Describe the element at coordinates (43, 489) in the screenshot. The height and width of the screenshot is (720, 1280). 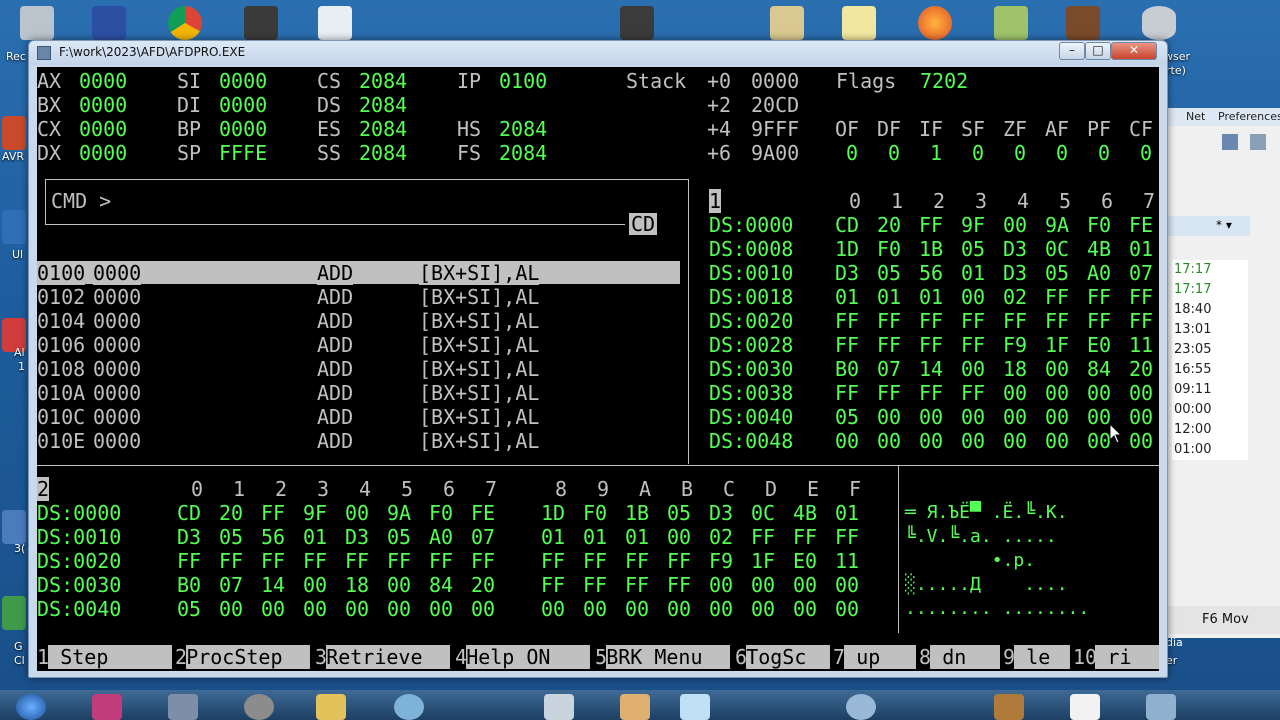
I see `dump2-panel-number: 2` at that location.